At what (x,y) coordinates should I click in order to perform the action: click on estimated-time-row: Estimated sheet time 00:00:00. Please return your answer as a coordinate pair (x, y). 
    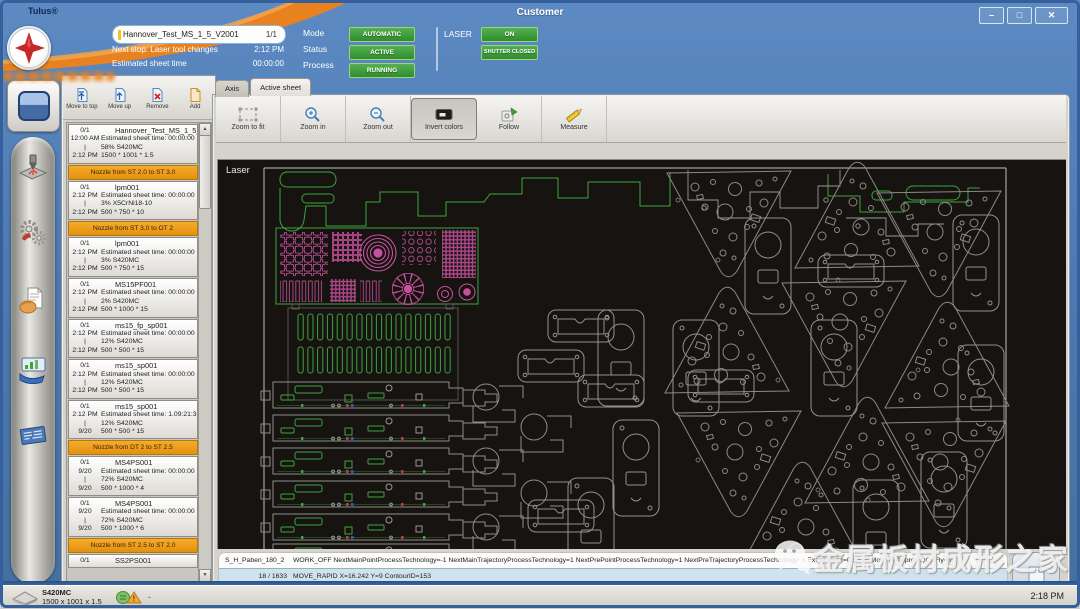
    Looking at the image, I should click on (198, 63).